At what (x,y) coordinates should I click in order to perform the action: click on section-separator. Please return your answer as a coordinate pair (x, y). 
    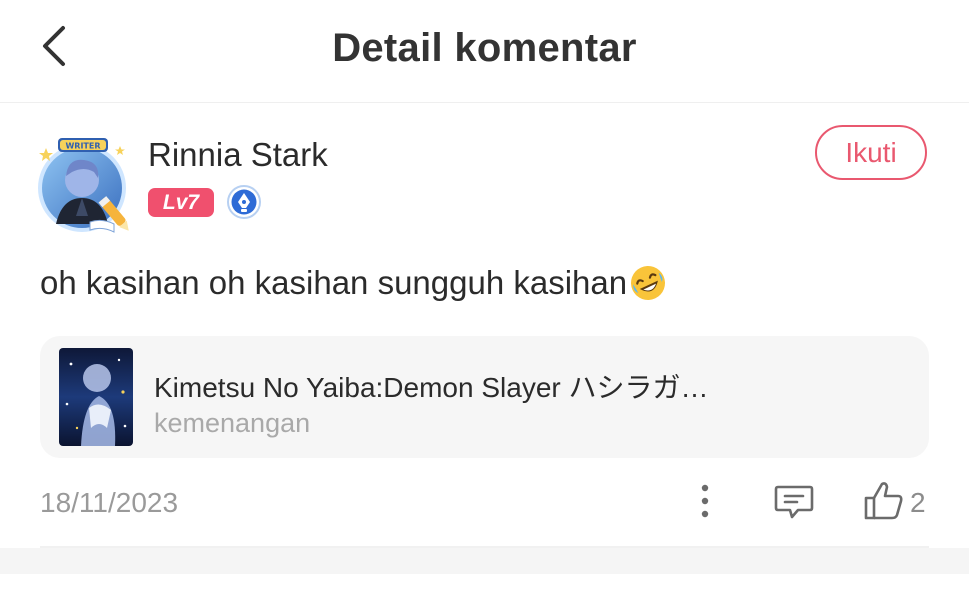
    Looking at the image, I should click on (484, 561).